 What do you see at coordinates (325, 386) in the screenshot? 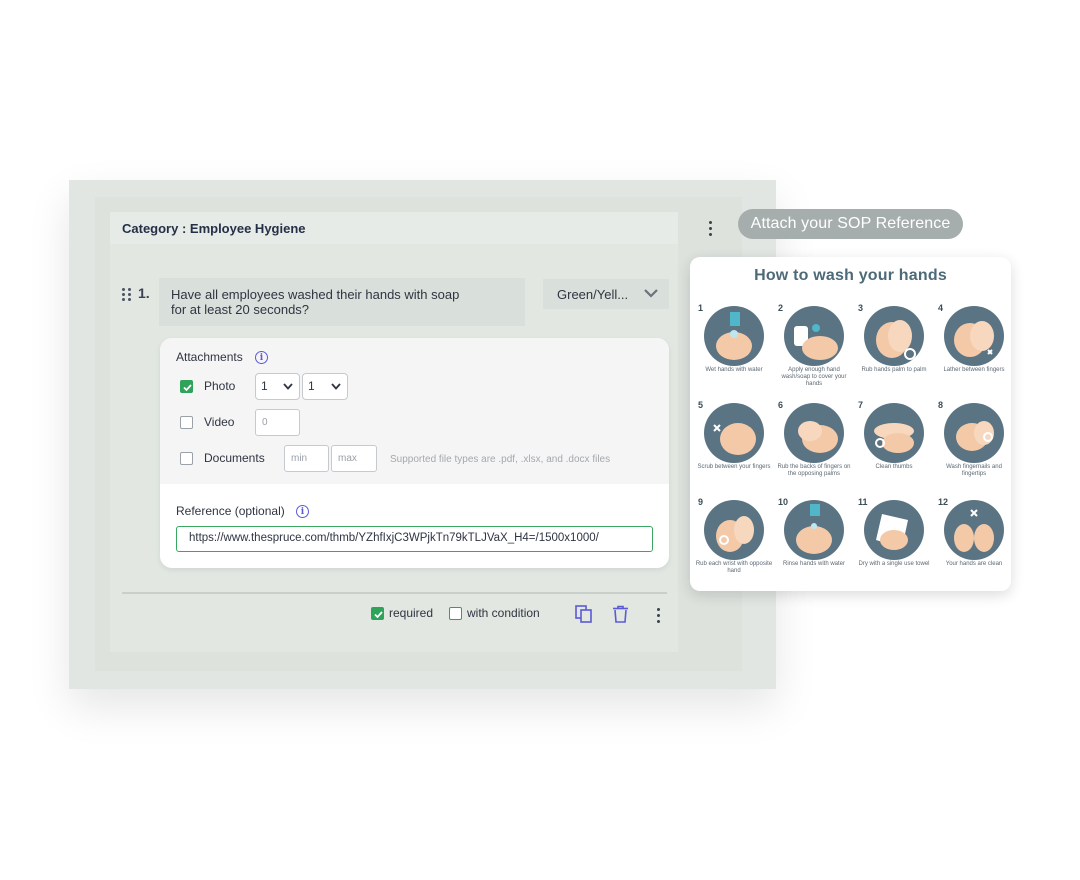
I see `photo-max-select: 1` at bounding box center [325, 386].